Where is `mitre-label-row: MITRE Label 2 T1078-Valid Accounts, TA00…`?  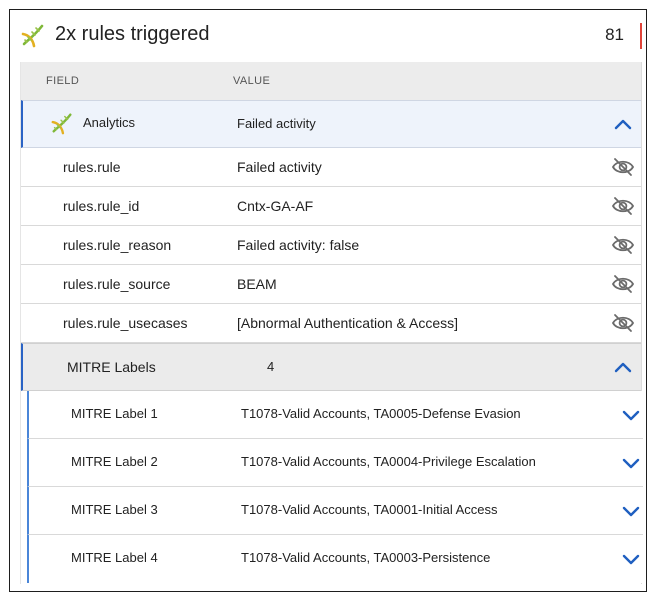 mitre-label-row: MITRE Label 2 T1078-Valid Accounts, TA00… is located at coordinates (335, 463).